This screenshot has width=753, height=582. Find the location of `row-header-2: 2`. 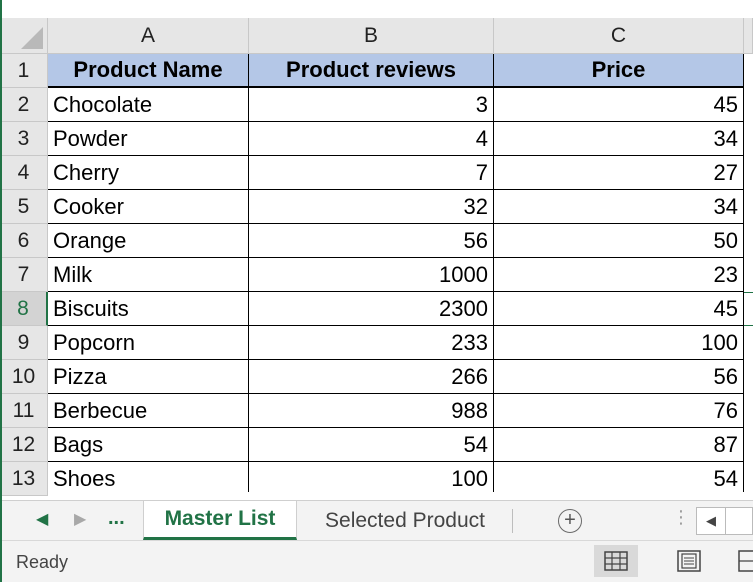

row-header-2: 2 is located at coordinates (24, 105).